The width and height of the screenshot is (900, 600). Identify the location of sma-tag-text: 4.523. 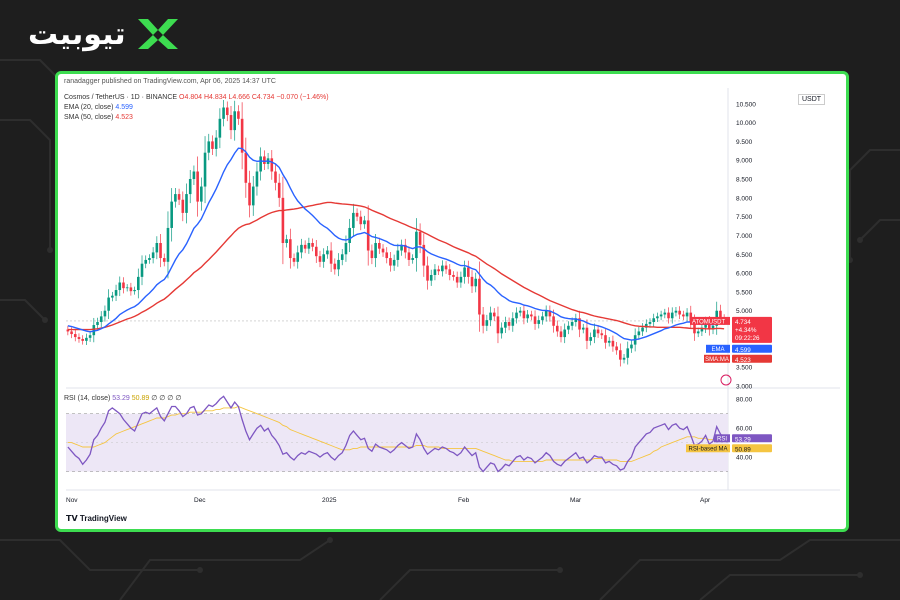
(743, 360).